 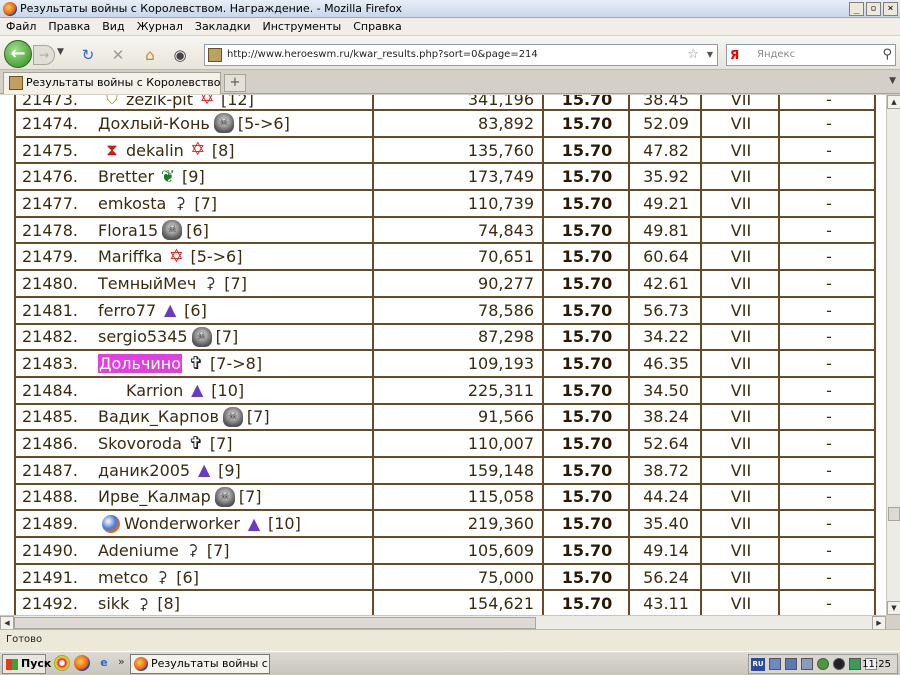 I want to click on forward-button: →, so click(x=44, y=55).